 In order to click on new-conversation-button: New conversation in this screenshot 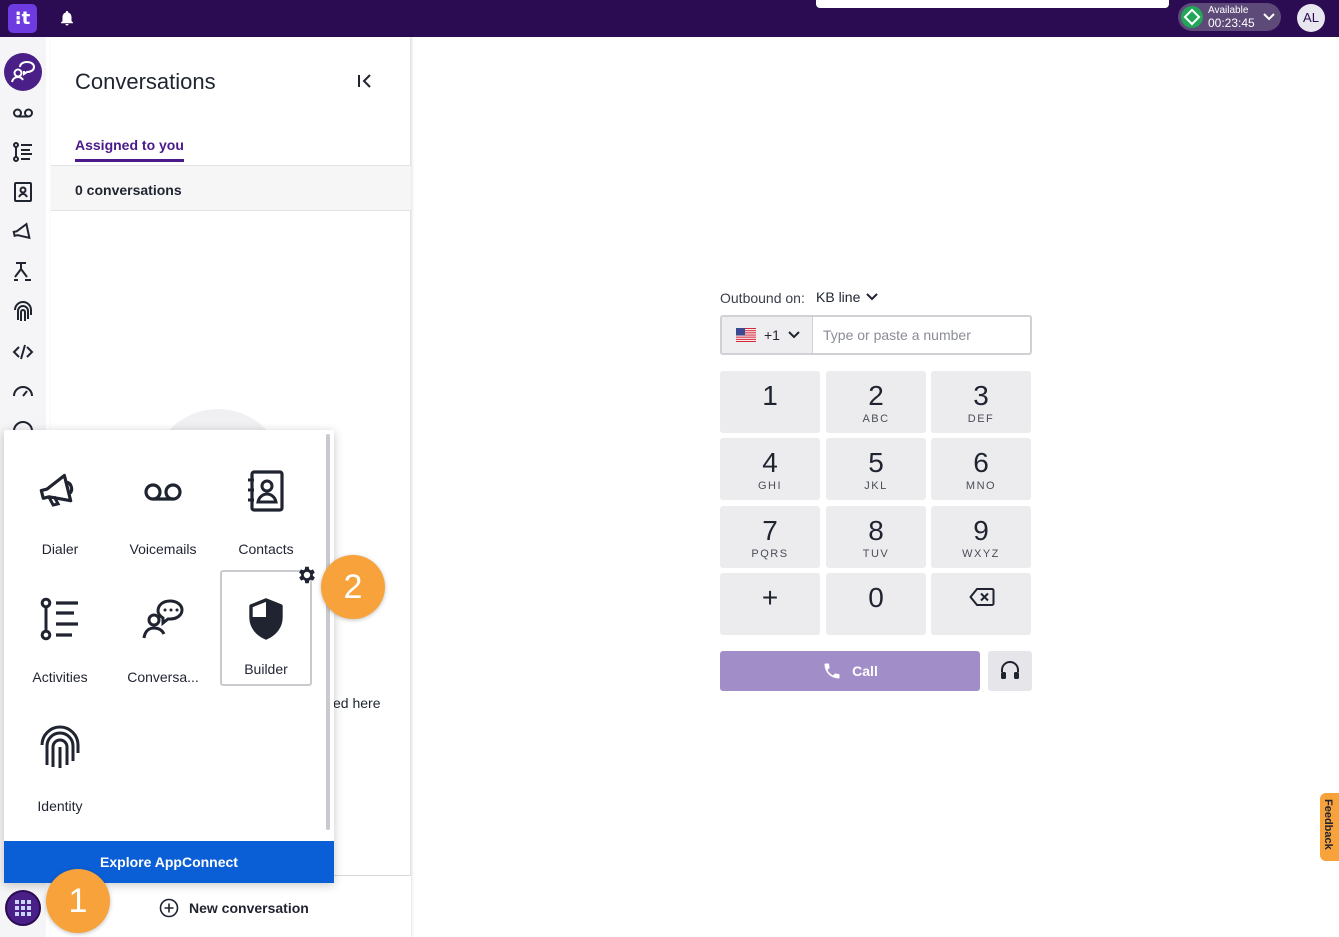, I will do `click(234, 908)`.